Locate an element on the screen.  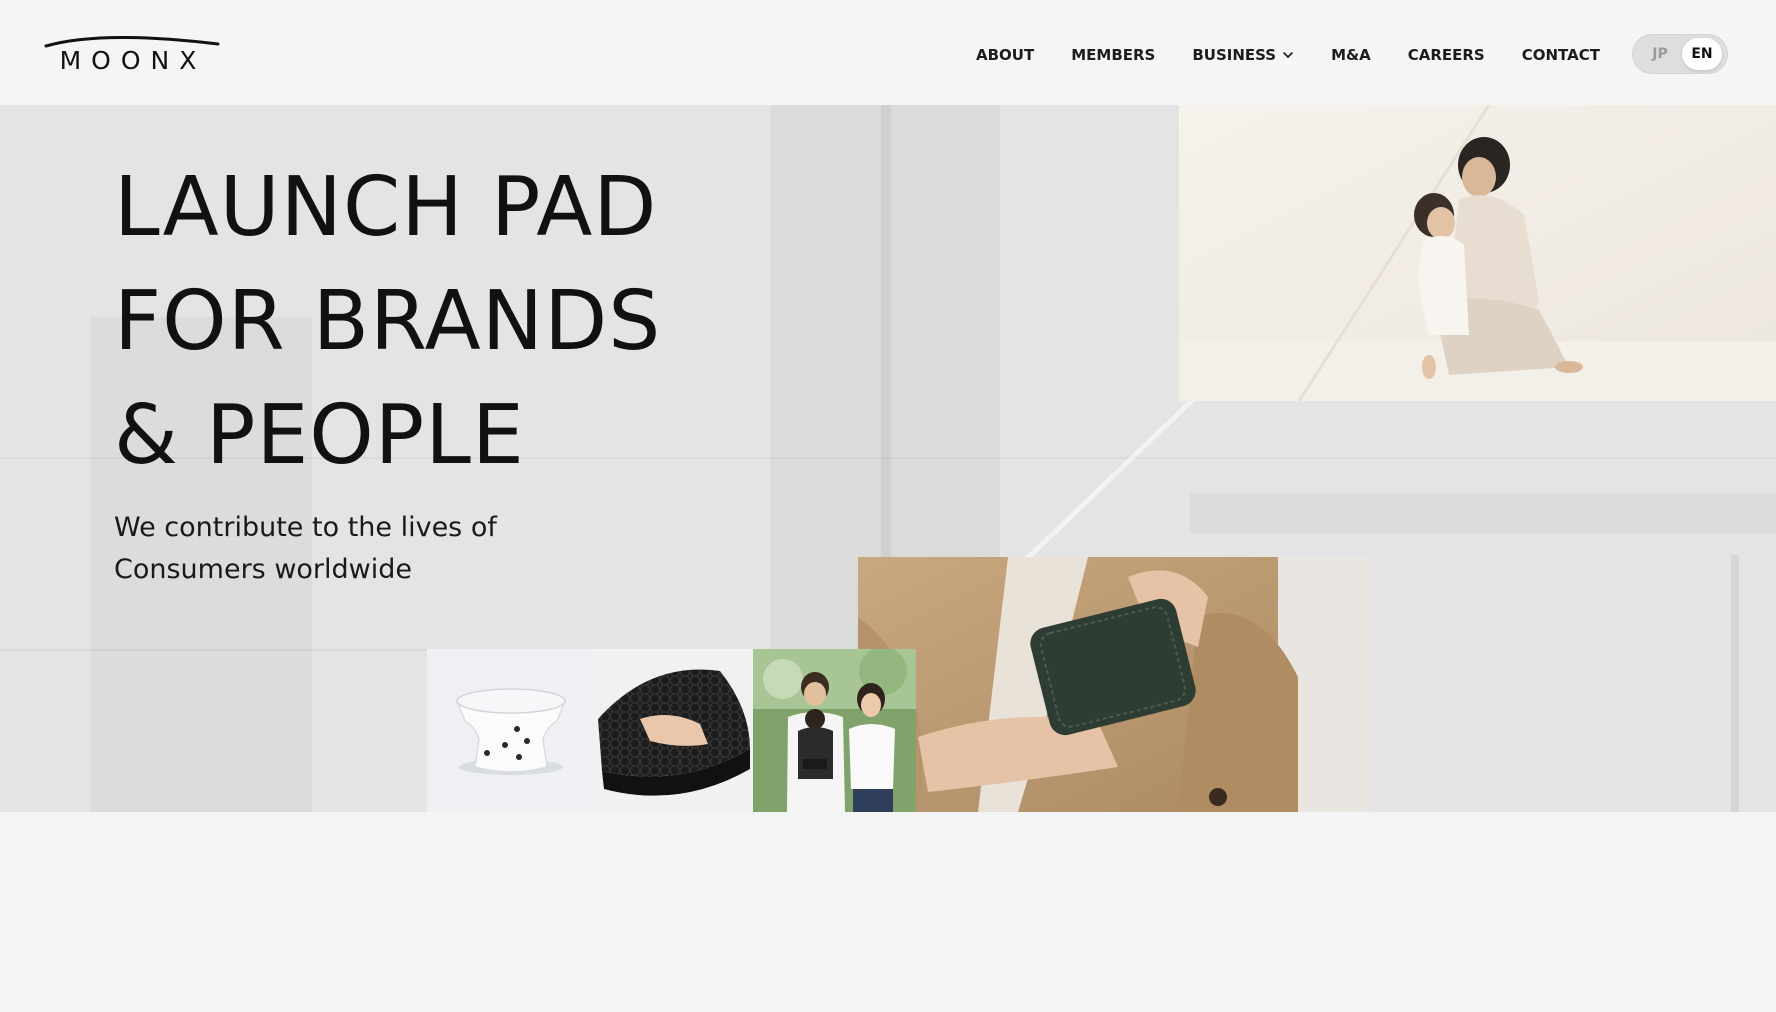
nav-business-label: BUSINESS is located at coordinates (1234, 55).